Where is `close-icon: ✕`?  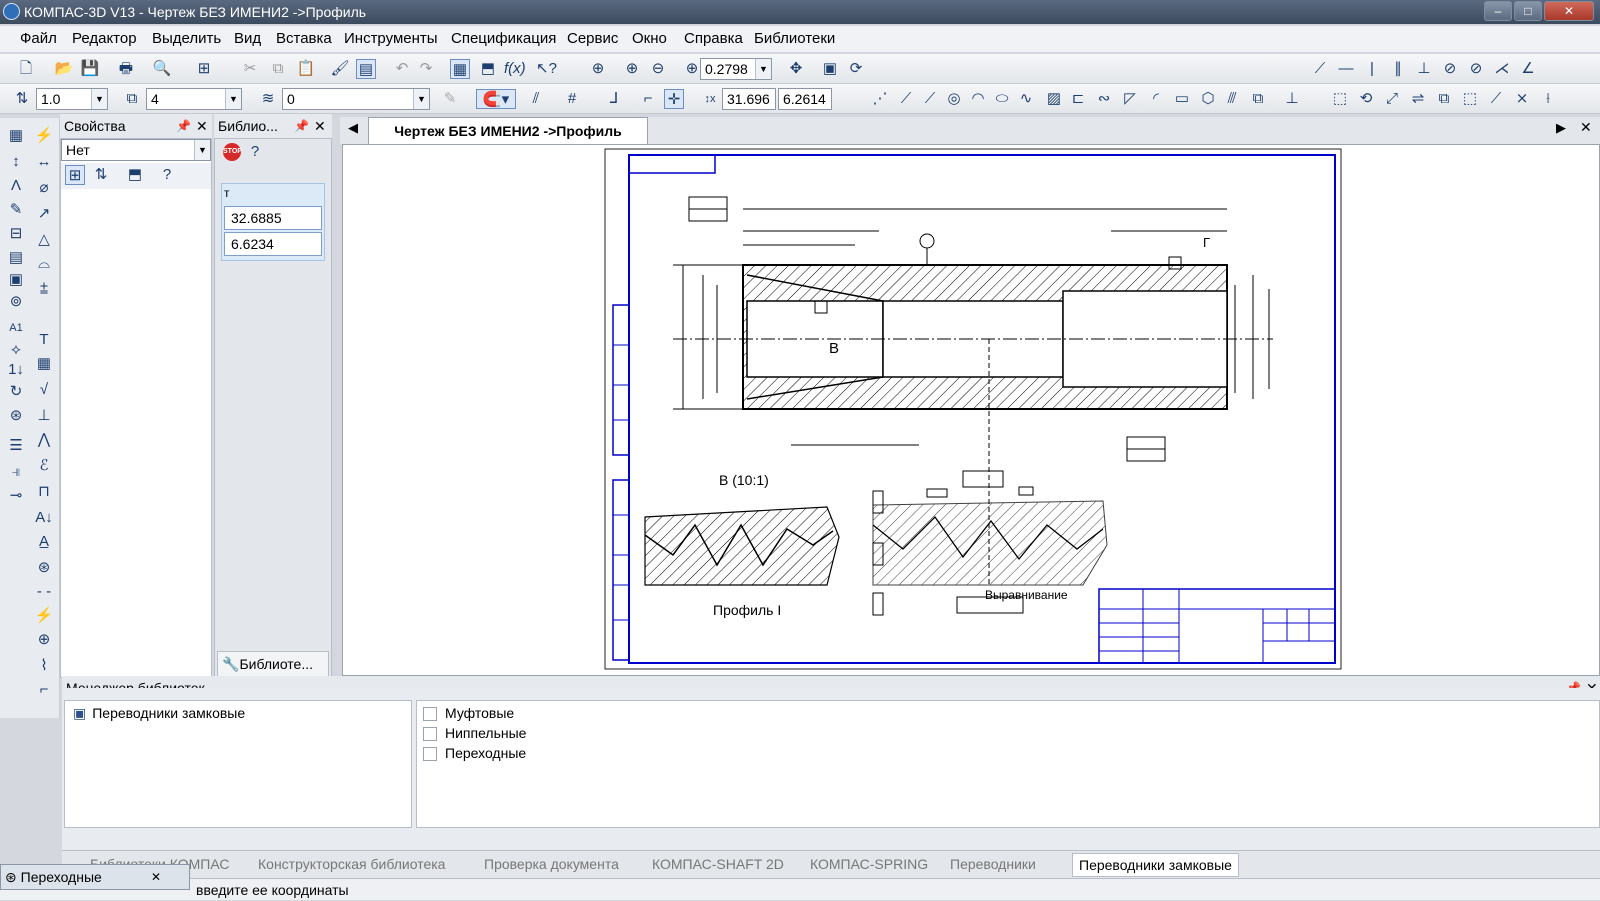 close-icon: ✕ is located at coordinates (156, 877).